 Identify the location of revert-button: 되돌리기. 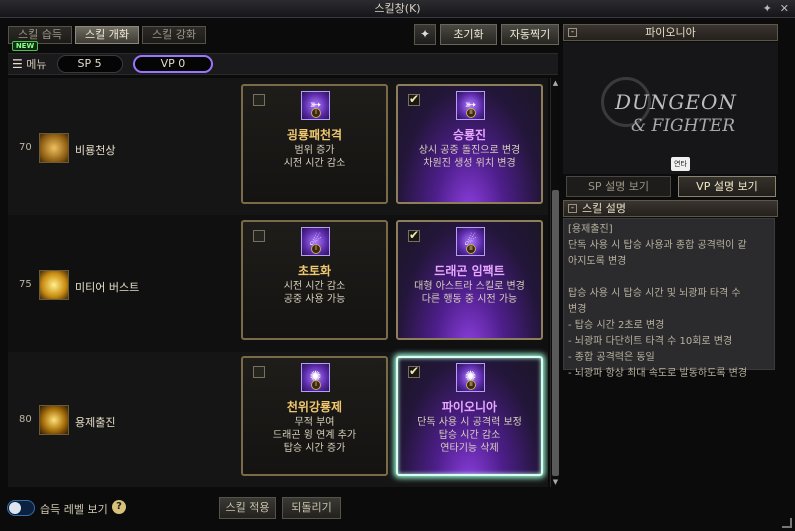
(311, 508).